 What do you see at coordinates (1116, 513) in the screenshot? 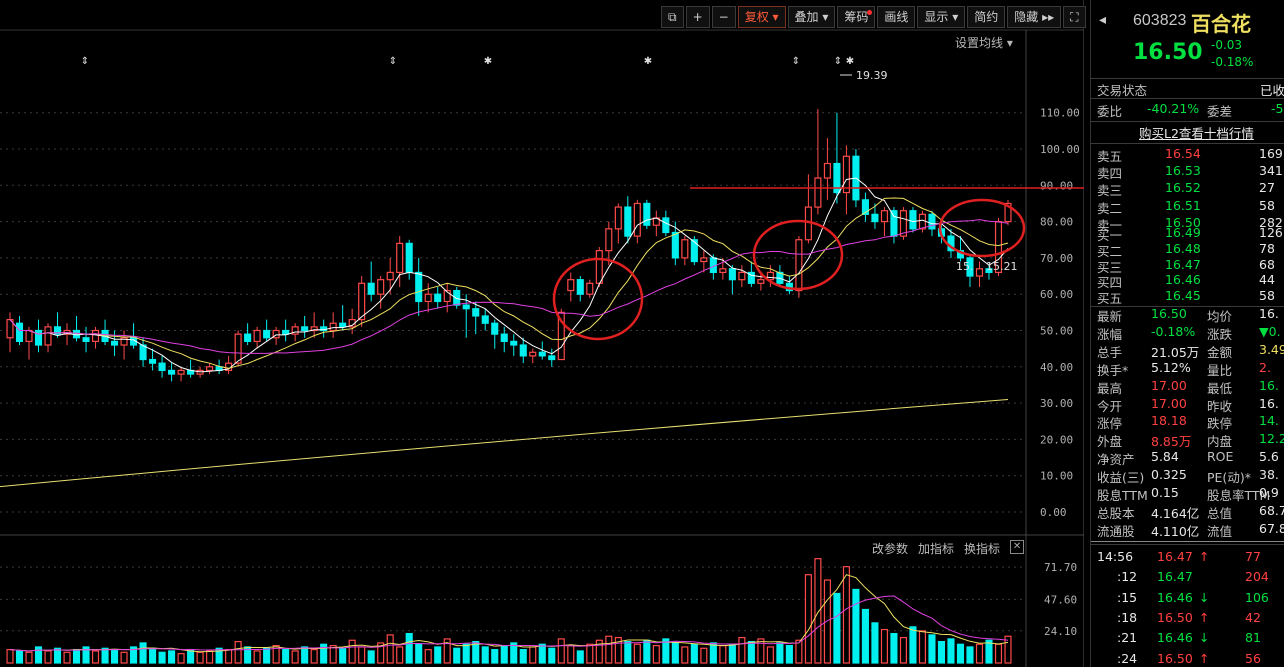
I see `stat-label: 总股本` at bounding box center [1116, 513].